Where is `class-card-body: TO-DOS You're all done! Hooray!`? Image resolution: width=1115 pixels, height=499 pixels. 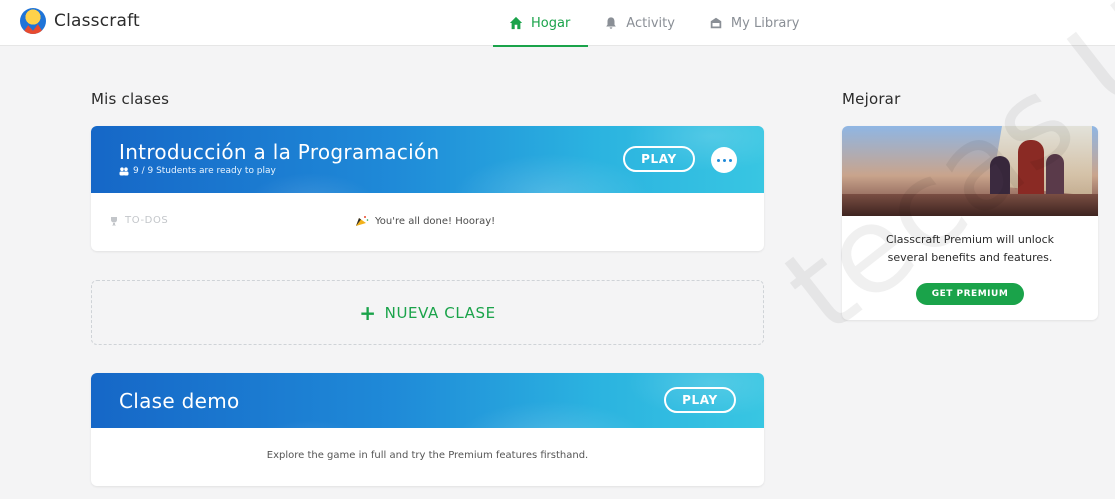
class-card-body: TO-DOS You're all done! Hooray! is located at coordinates (427, 222).